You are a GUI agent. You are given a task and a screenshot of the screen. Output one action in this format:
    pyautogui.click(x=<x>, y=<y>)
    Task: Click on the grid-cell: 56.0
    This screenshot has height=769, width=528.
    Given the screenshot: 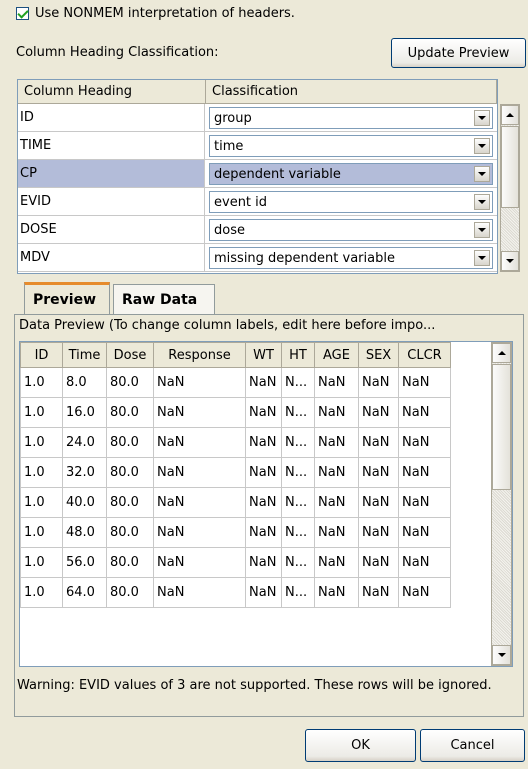 What is the action you would take?
    pyautogui.click(x=84, y=562)
    